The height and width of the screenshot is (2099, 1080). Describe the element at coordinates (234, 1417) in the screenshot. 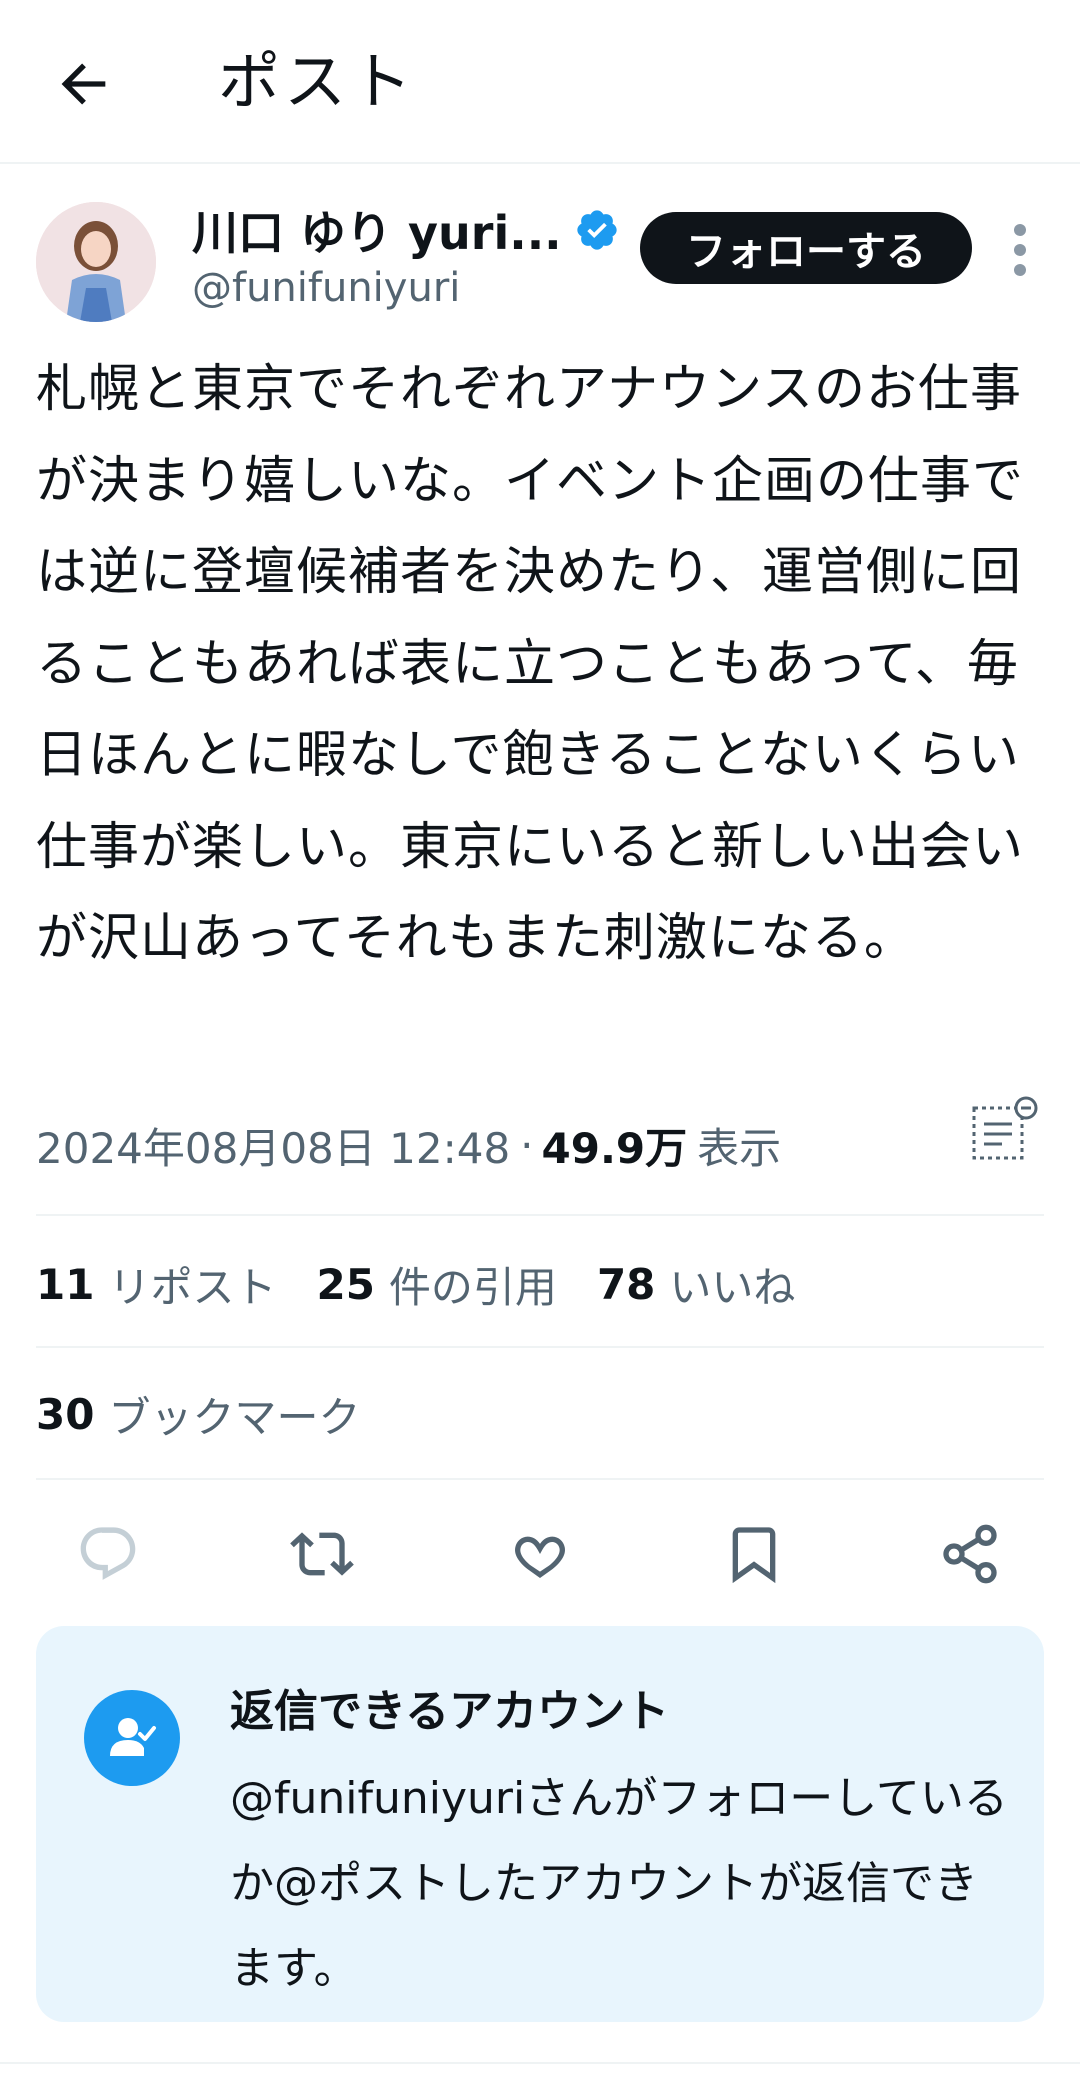

I see `bookmarks-label: ブックマーク` at that location.